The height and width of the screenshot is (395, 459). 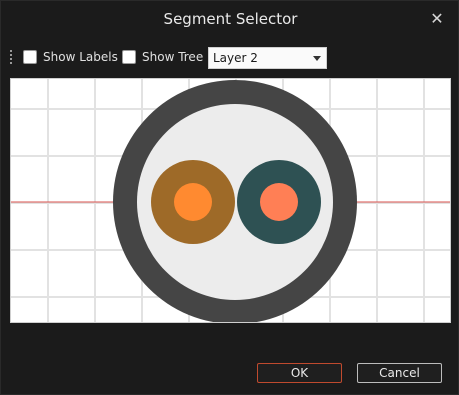 I want to click on ok-button: OK, so click(x=299, y=373).